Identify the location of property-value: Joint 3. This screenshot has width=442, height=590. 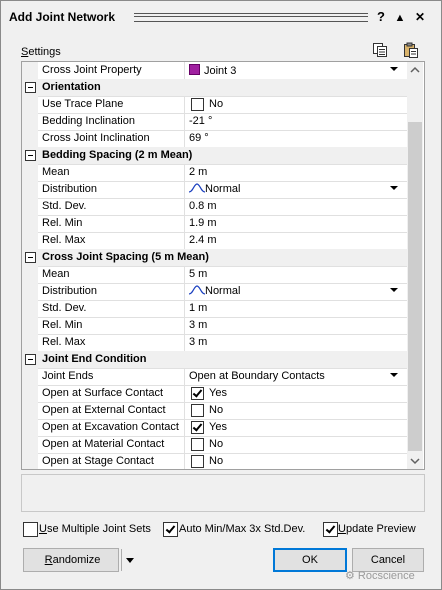
(220, 71).